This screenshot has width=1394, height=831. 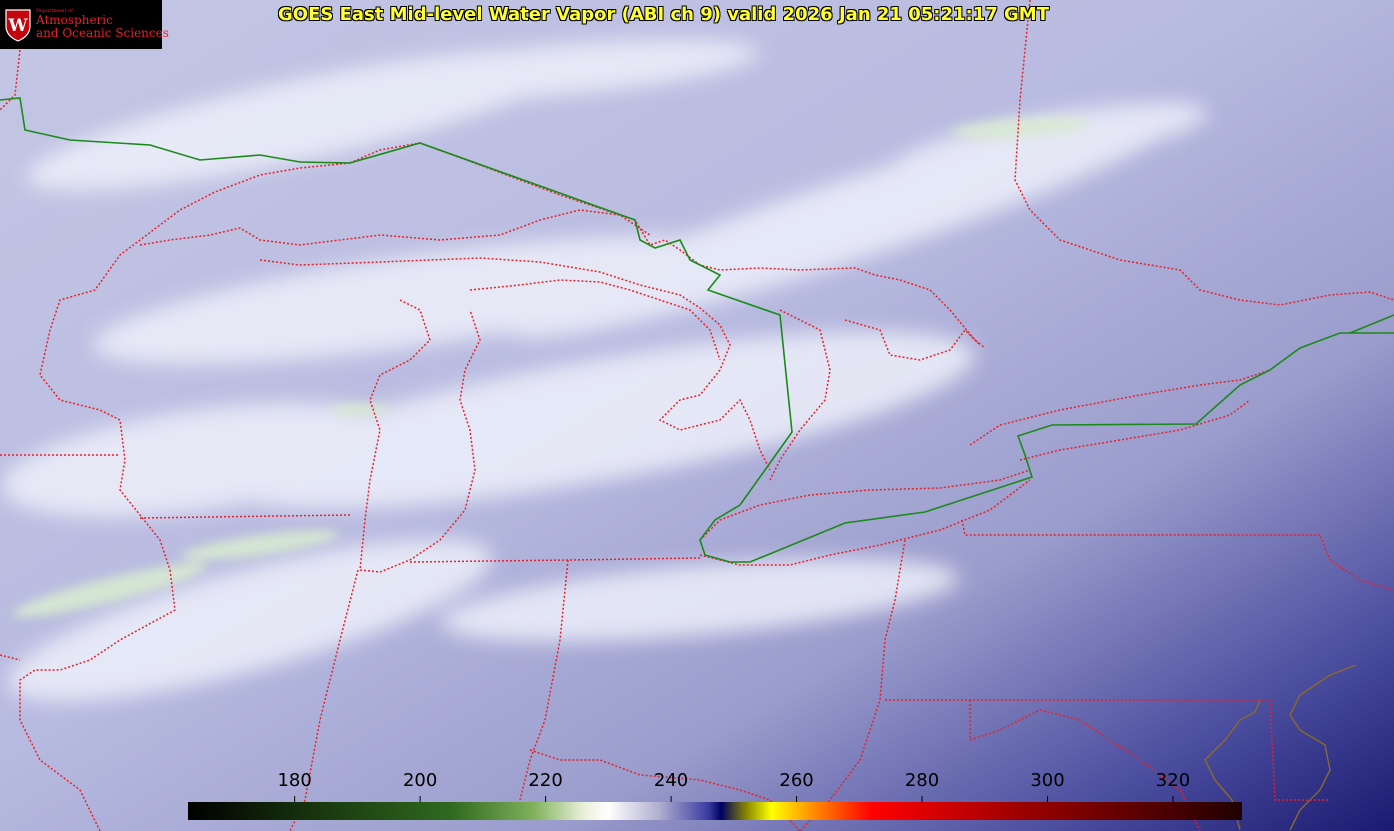 What do you see at coordinates (294, 780) in the screenshot?
I see `colorbar-tick-label: 180` at bounding box center [294, 780].